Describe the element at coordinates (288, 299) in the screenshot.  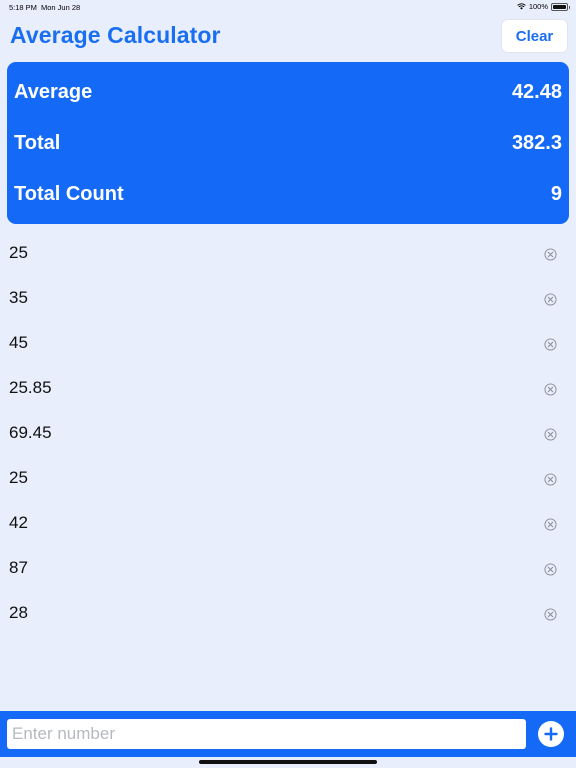
I see `list-item: 35` at that location.